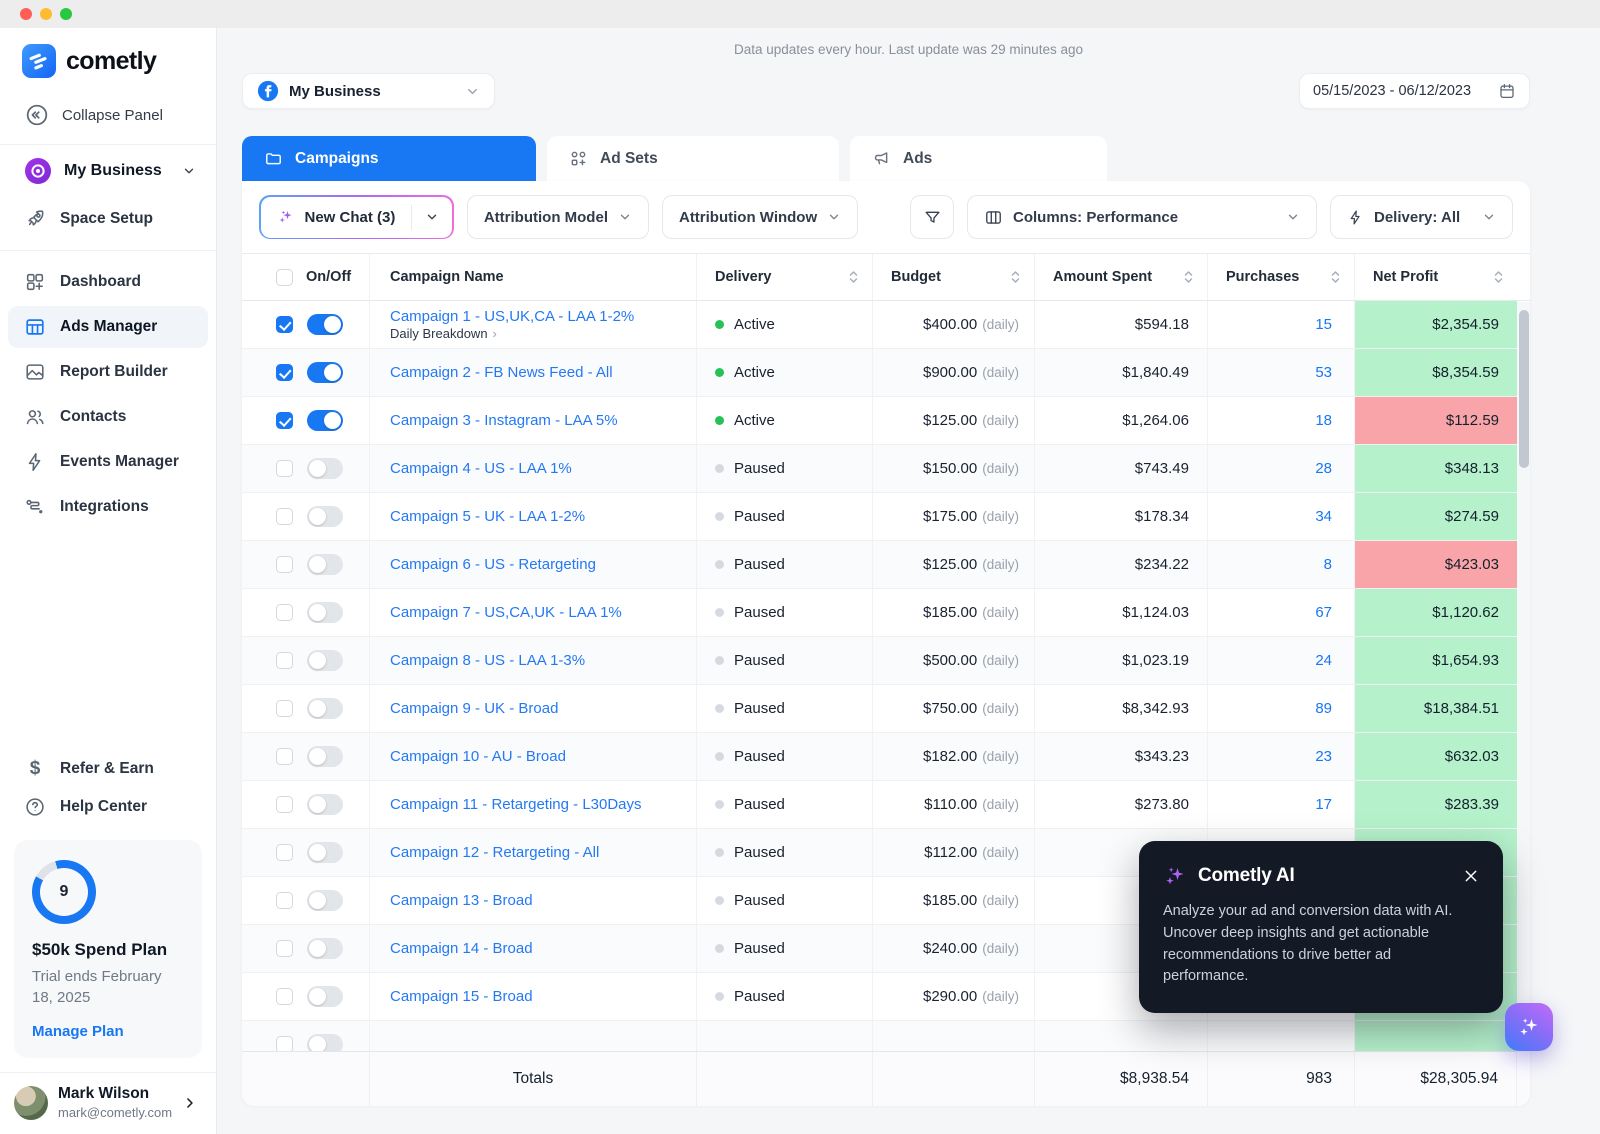 Image resolution: width=1600 pixels, height=1134 pixels. What do you see at coordinates (1281, 420) in the screenshot?
I see `purchases-link: 18` at bounding box center [1281, 420].